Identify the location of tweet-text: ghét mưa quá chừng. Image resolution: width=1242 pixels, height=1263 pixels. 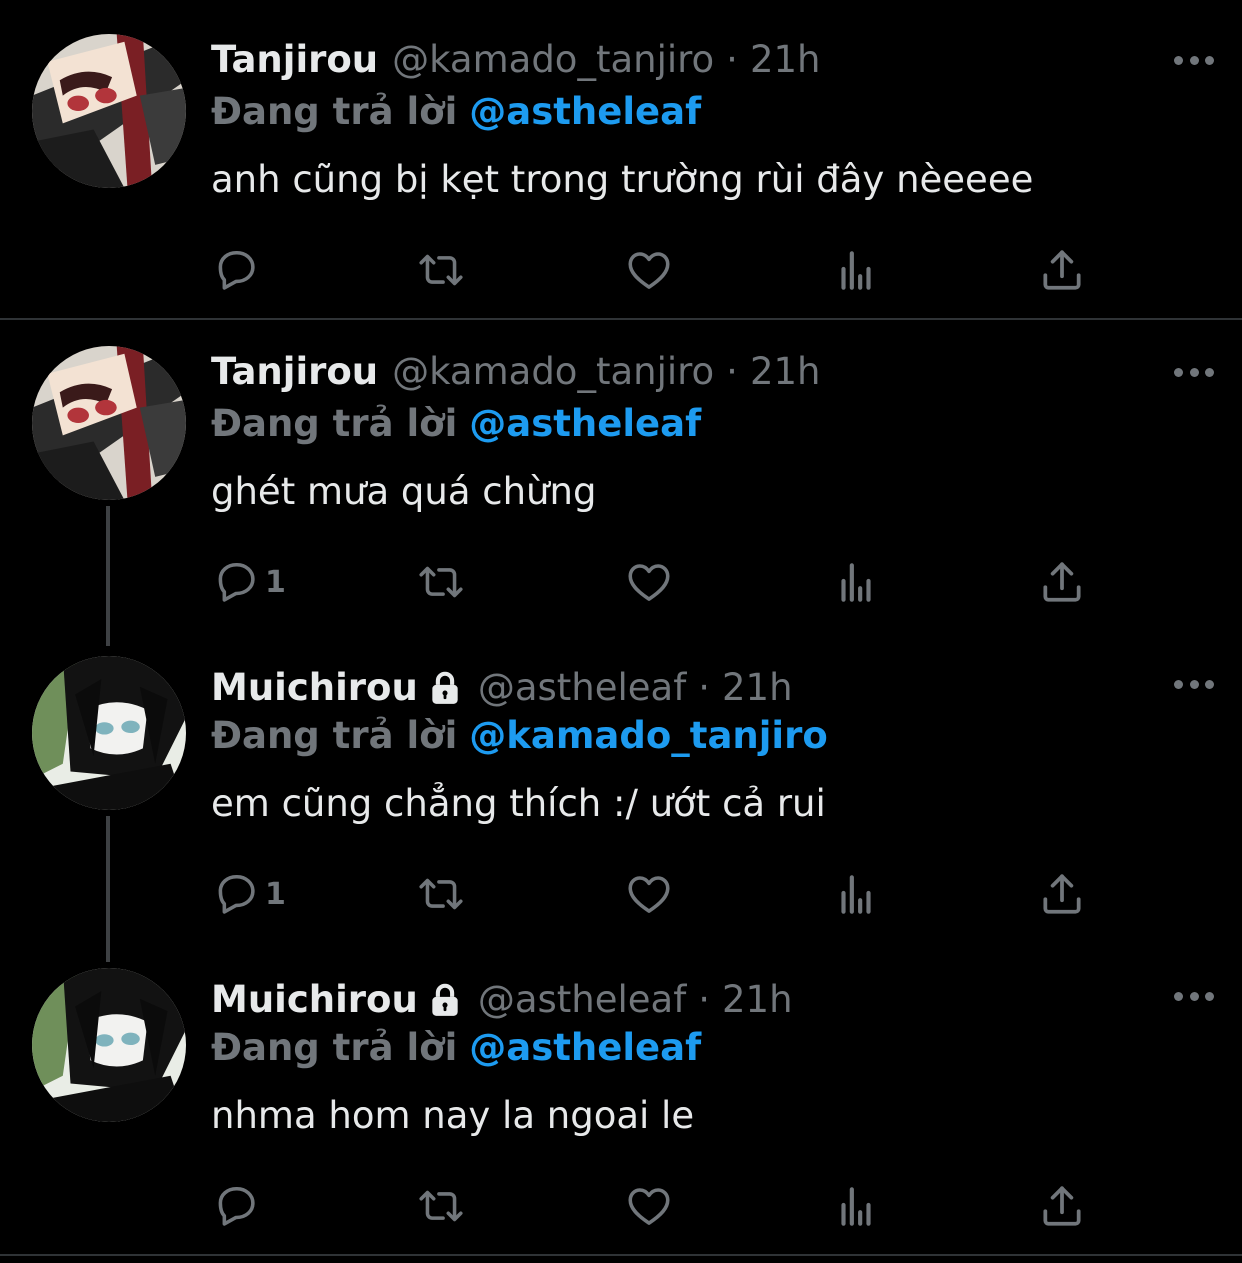
(404, 491).